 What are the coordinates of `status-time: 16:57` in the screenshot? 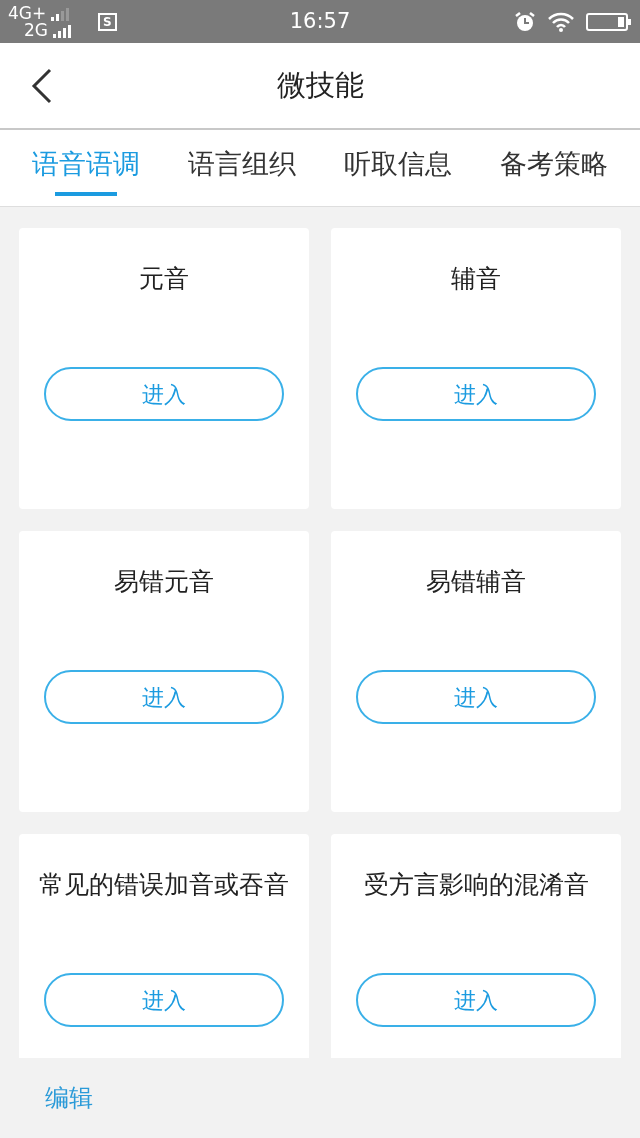 It's located at (320, 21).